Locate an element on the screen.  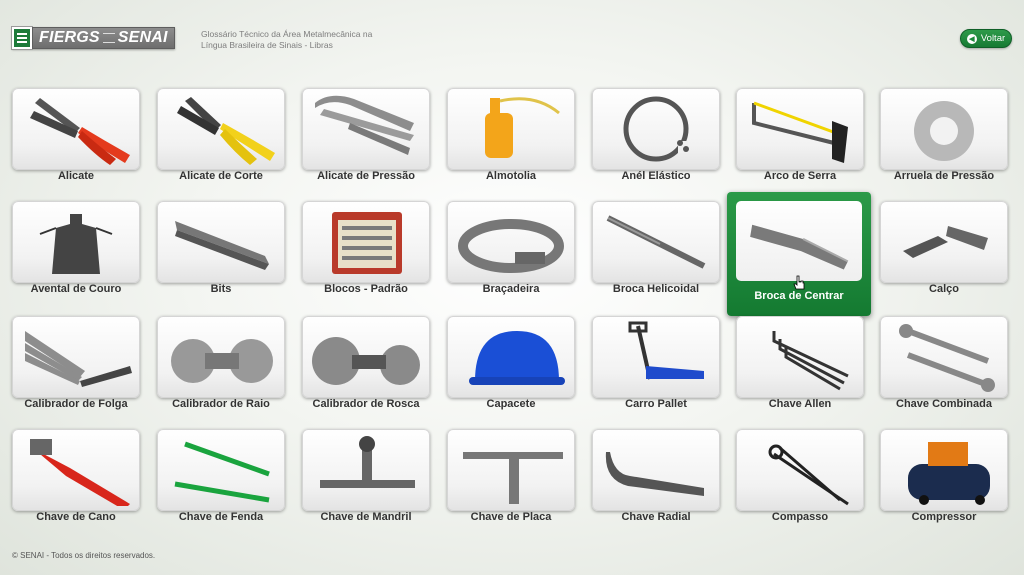
fiergs-senai-logo: FIERGS SENAI is located at coordinates (93, 38).